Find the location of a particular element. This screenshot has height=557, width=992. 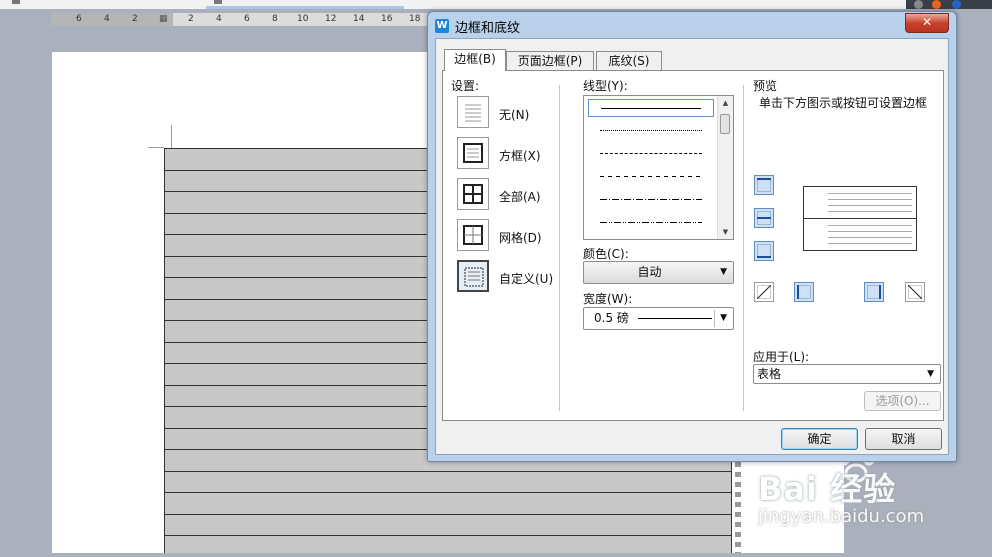

active-doc-tab-indicator is located at coordinates (305, 7).